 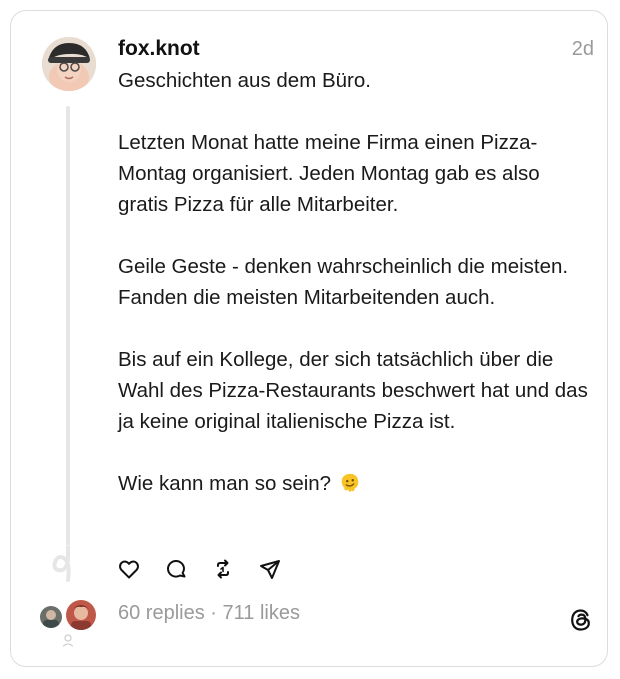 I want to click on share-button, so click(x=270, y=569).